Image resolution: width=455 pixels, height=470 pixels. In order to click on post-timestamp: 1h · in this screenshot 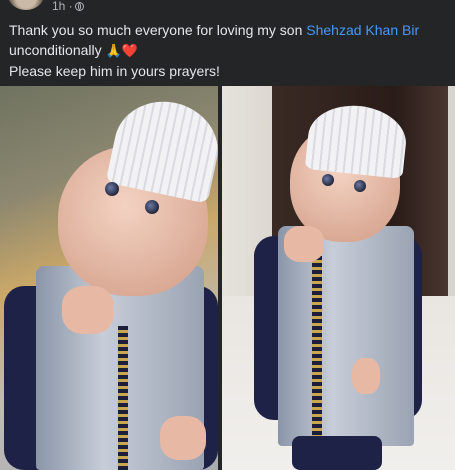, I will do `click(68, 6)`.